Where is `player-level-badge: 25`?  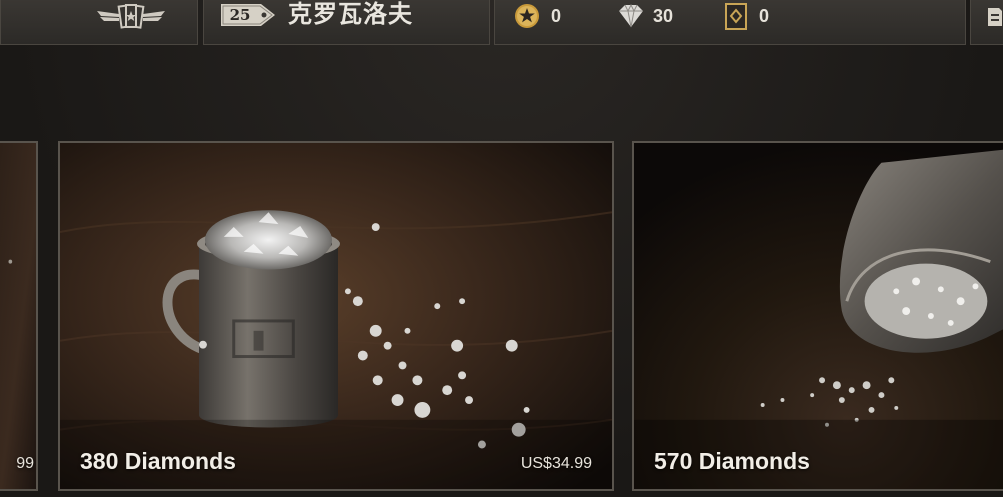
player-level-badge: 25 is located at coordinates (248, 15).